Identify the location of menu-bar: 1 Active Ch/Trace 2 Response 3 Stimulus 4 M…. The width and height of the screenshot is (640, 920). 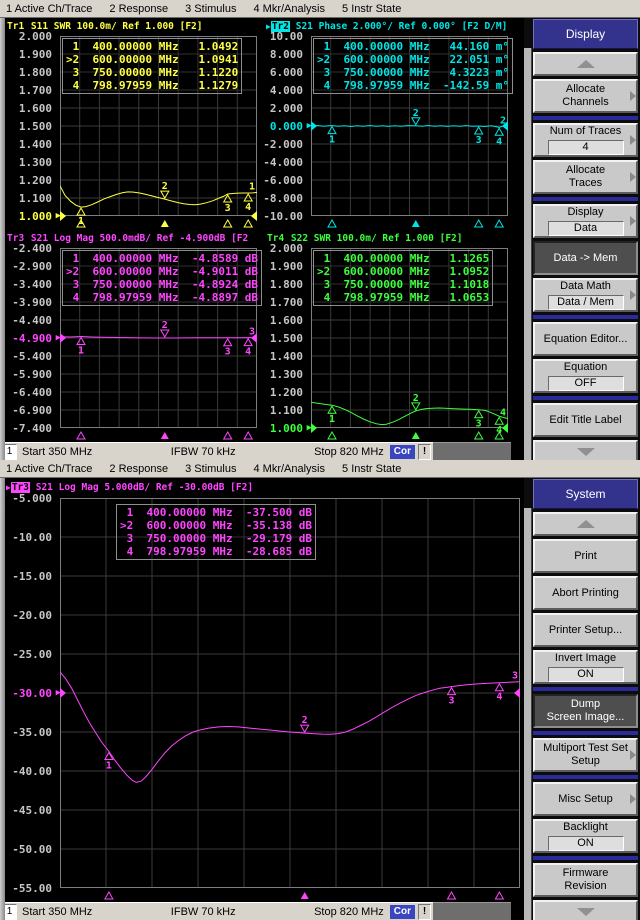
(320, 469).